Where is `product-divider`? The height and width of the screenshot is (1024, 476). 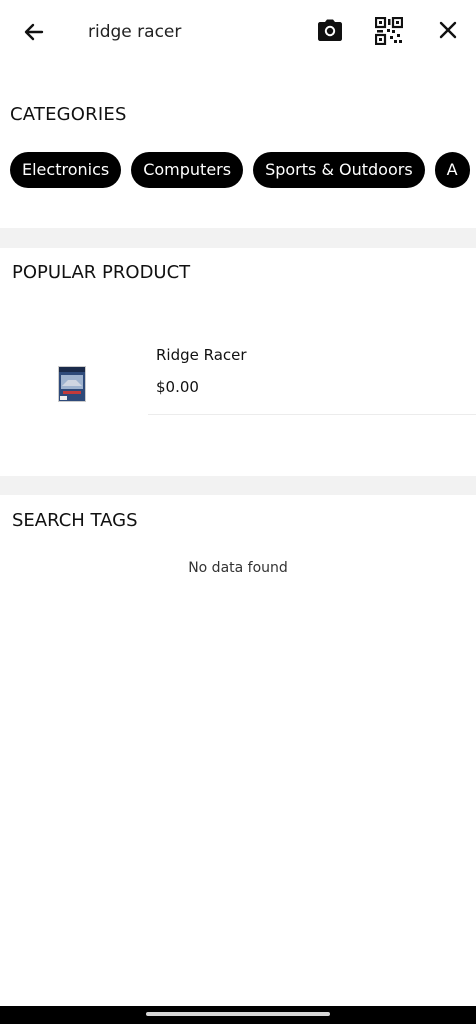 product-divider is located at coordinates (312, 414).